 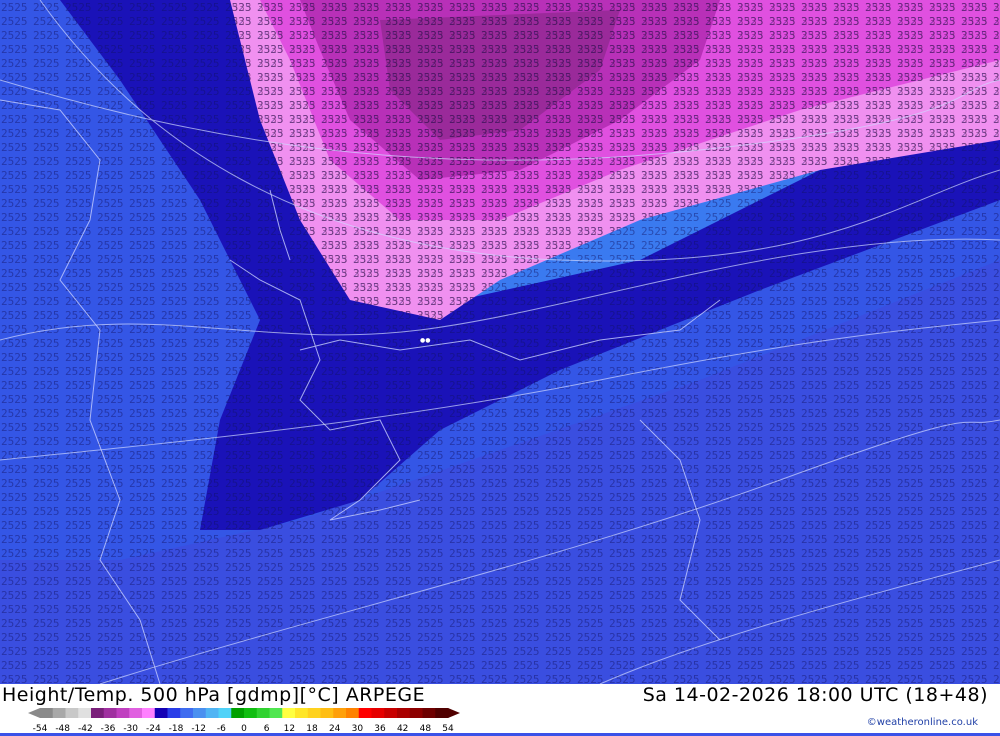 What do you see at coordinates (244, 728) in the screenshot?
I see `legend-tick-label: 0` at bounding box center [244, 728].